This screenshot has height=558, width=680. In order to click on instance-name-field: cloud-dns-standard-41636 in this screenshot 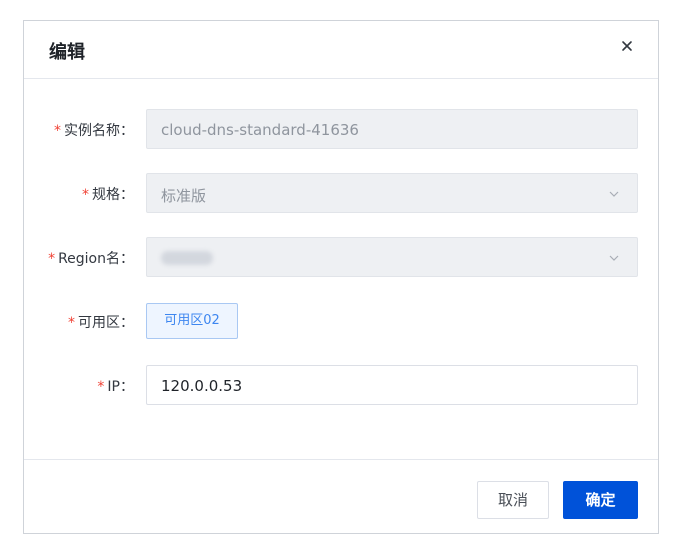, I will do `click(392, 129)`.